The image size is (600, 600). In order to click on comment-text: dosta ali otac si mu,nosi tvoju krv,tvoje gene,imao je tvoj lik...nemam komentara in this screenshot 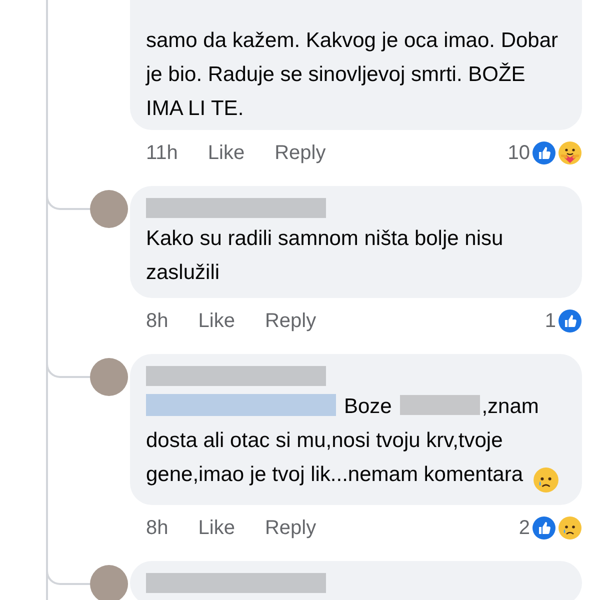, I will do `click(335, 457)`.